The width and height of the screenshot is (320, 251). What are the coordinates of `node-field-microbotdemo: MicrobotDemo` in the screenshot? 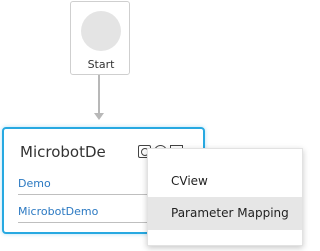 It's located at (88, 214).